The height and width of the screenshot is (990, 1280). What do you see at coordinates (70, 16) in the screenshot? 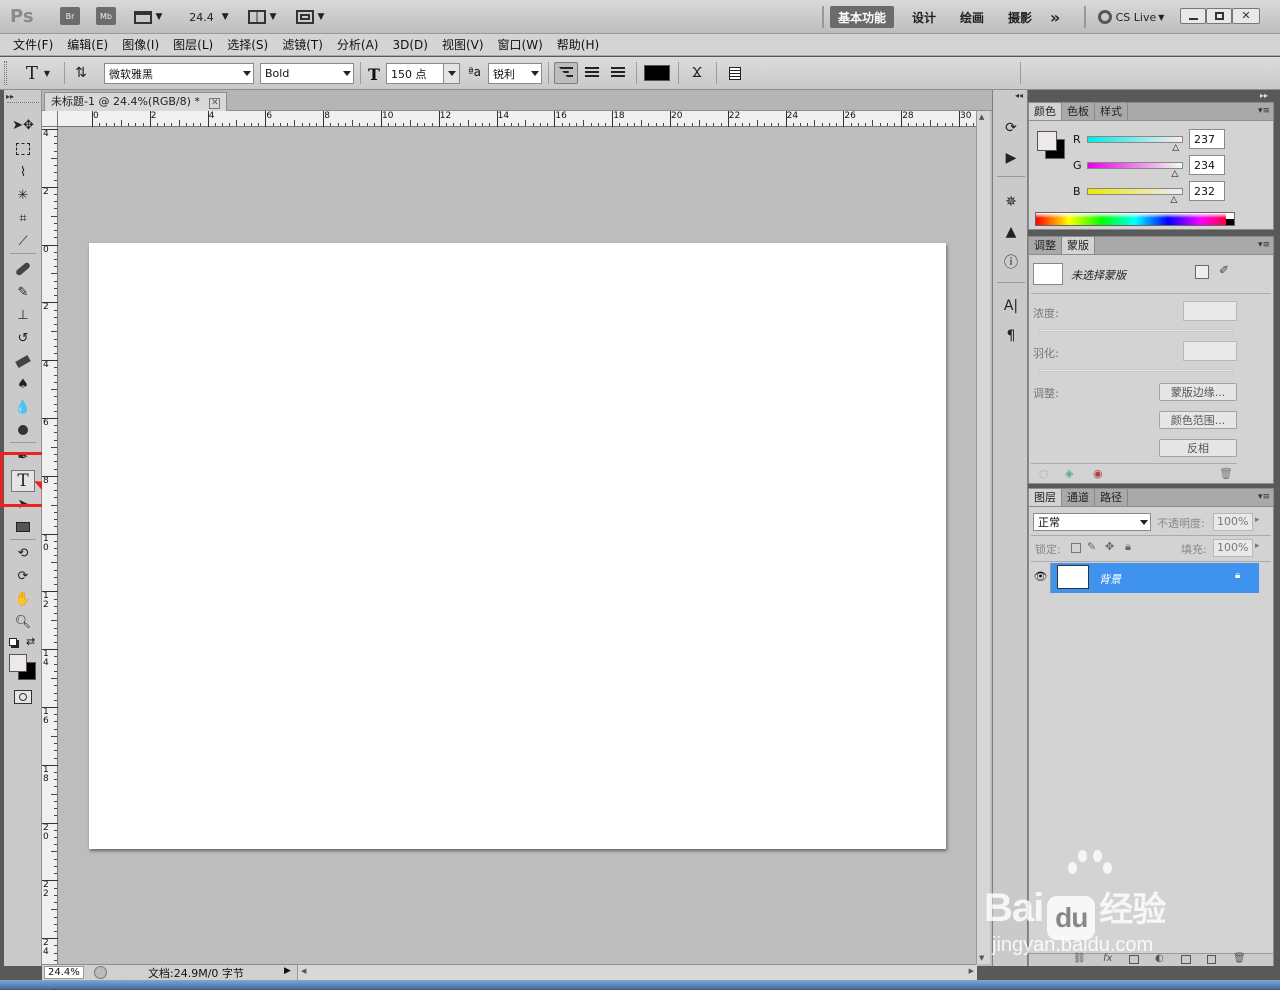
I see `bridge-button: Br` at bounding box center [70, 16].